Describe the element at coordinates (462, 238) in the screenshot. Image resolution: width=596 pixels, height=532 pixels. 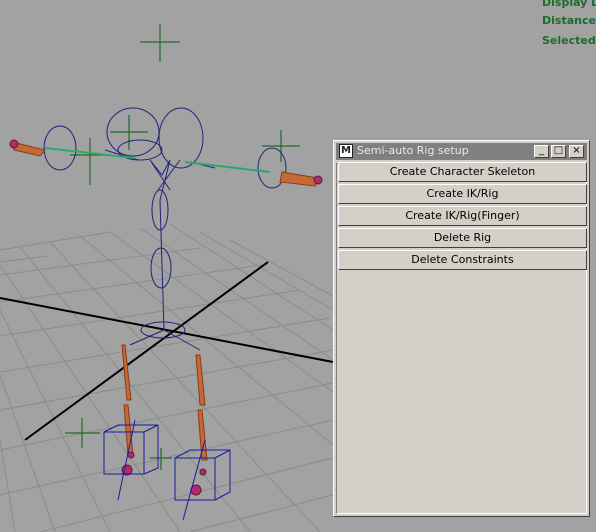
I see `delete-rig-button: Delete Rig` at that location.